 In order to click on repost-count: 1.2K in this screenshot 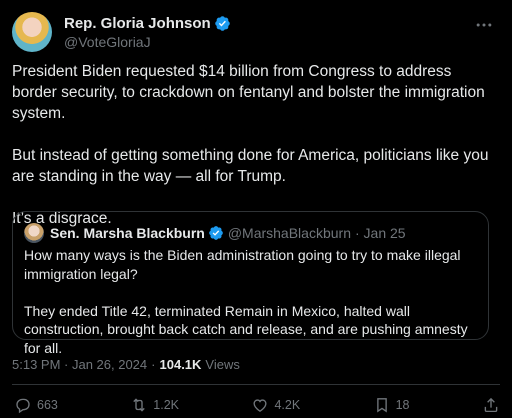, I will do `click(166, 405)`.